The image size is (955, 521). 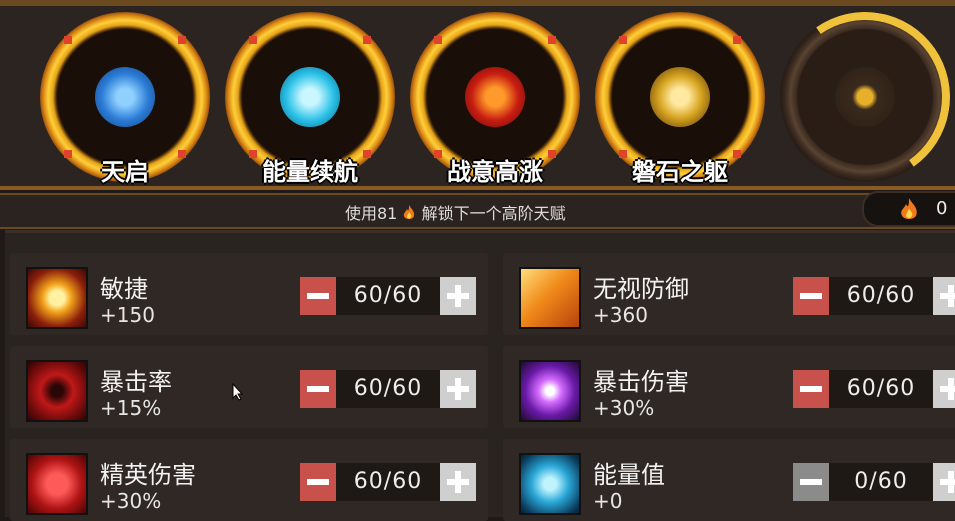 I want to click on talent-tianqi: 天启, so click(x=125, y=99).